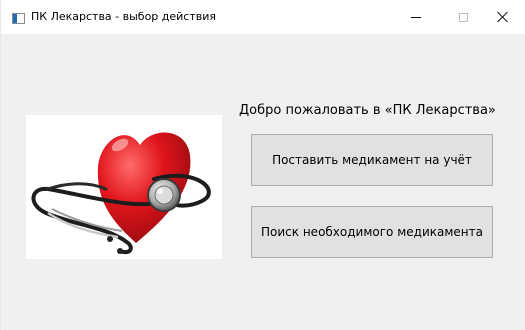 This screenshot has width=525, height=330. What do you see at coordinates (263, 17) in the screenshot?
I see `title-bar: ПК Лекарства - выбор действия` at bounding box center [263, 17].